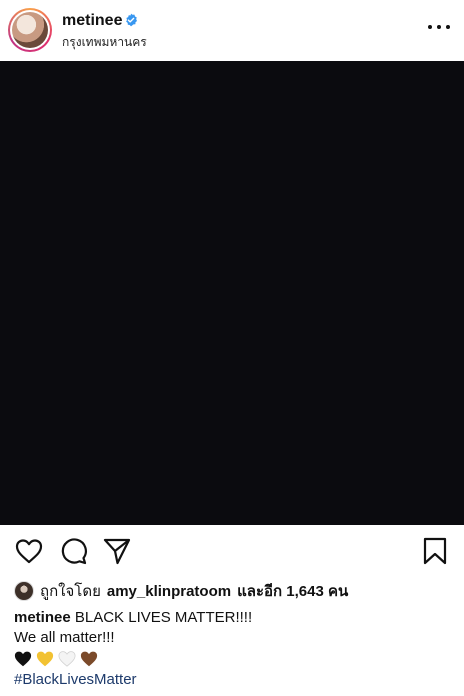  I want to click on black-heart-icon, so click(23, 659).